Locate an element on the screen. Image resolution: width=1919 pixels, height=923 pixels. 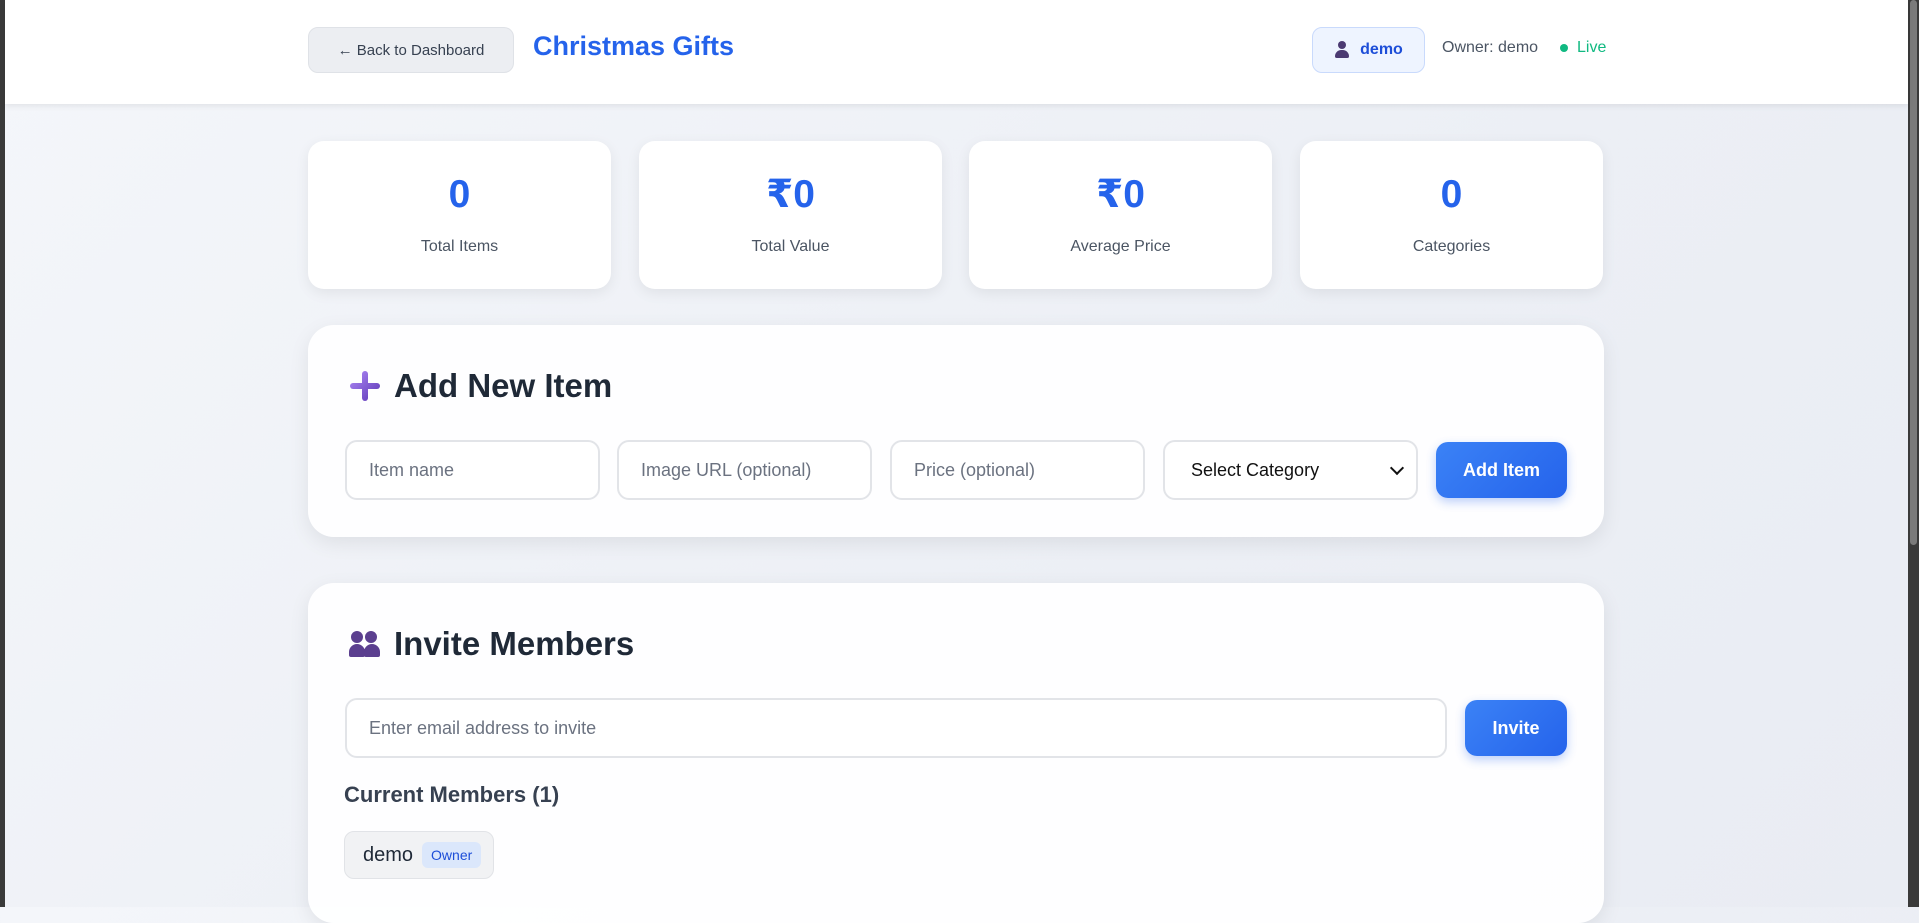
add-item-heading: Add New Item is located at coordinates (480, 386).